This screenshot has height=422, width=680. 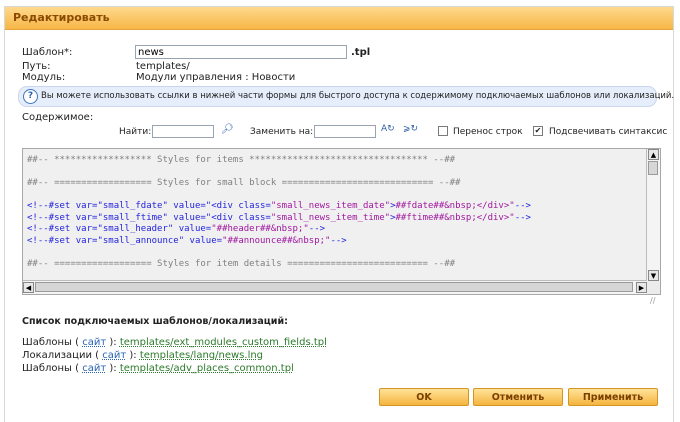 I want to click on horizontal-scroll-thumb, so click(x=334, y=287).